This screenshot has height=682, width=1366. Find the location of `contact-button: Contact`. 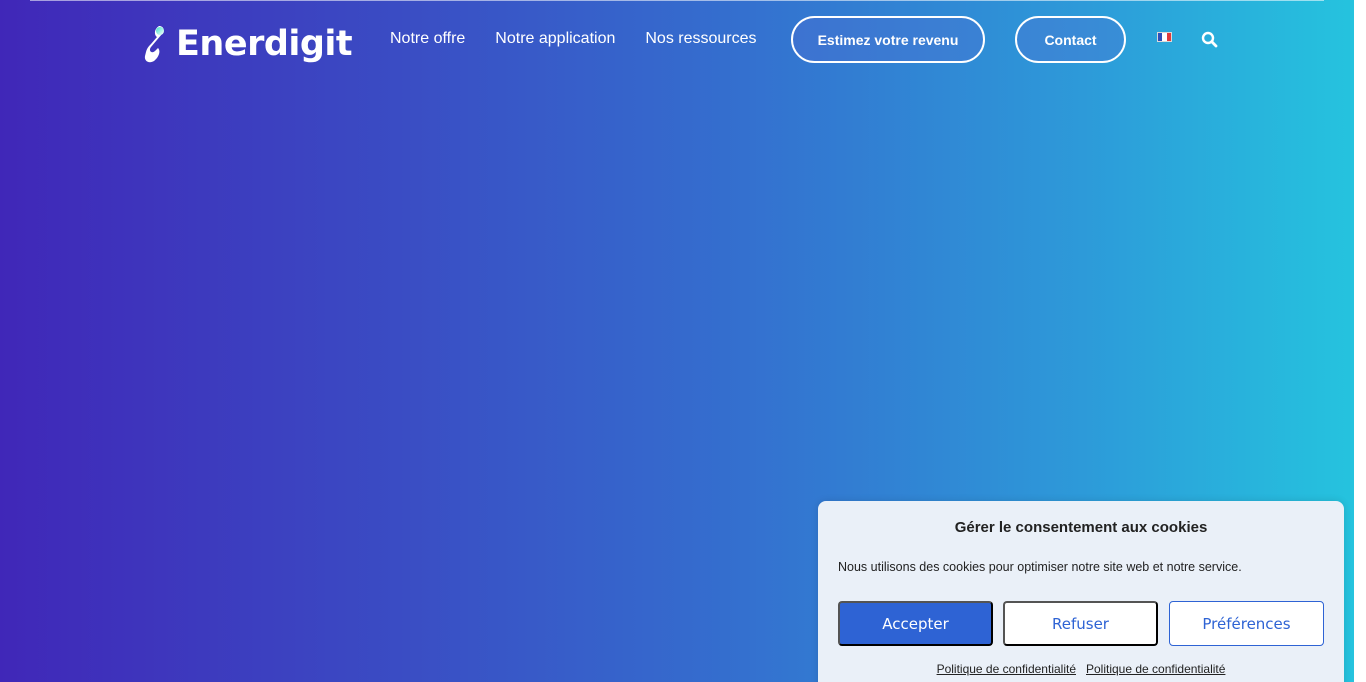

contact-button: Contact is located at coordinates (1070, 39).